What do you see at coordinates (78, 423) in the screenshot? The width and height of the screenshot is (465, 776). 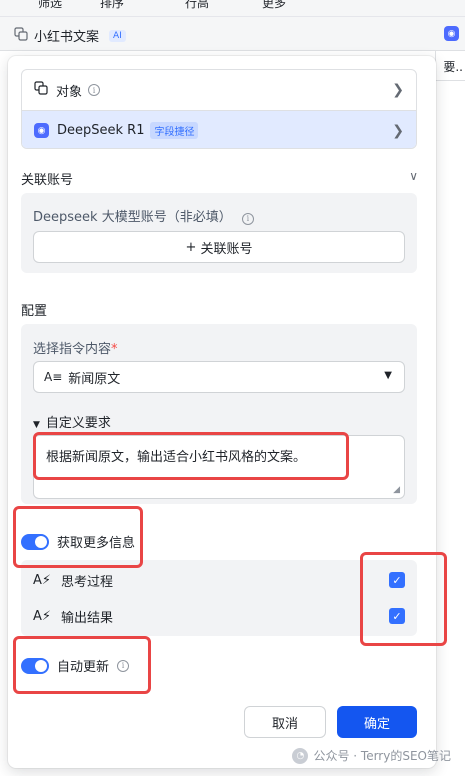 I see `custom-req-label: 自定义要求` at bounding box center [78, 423].